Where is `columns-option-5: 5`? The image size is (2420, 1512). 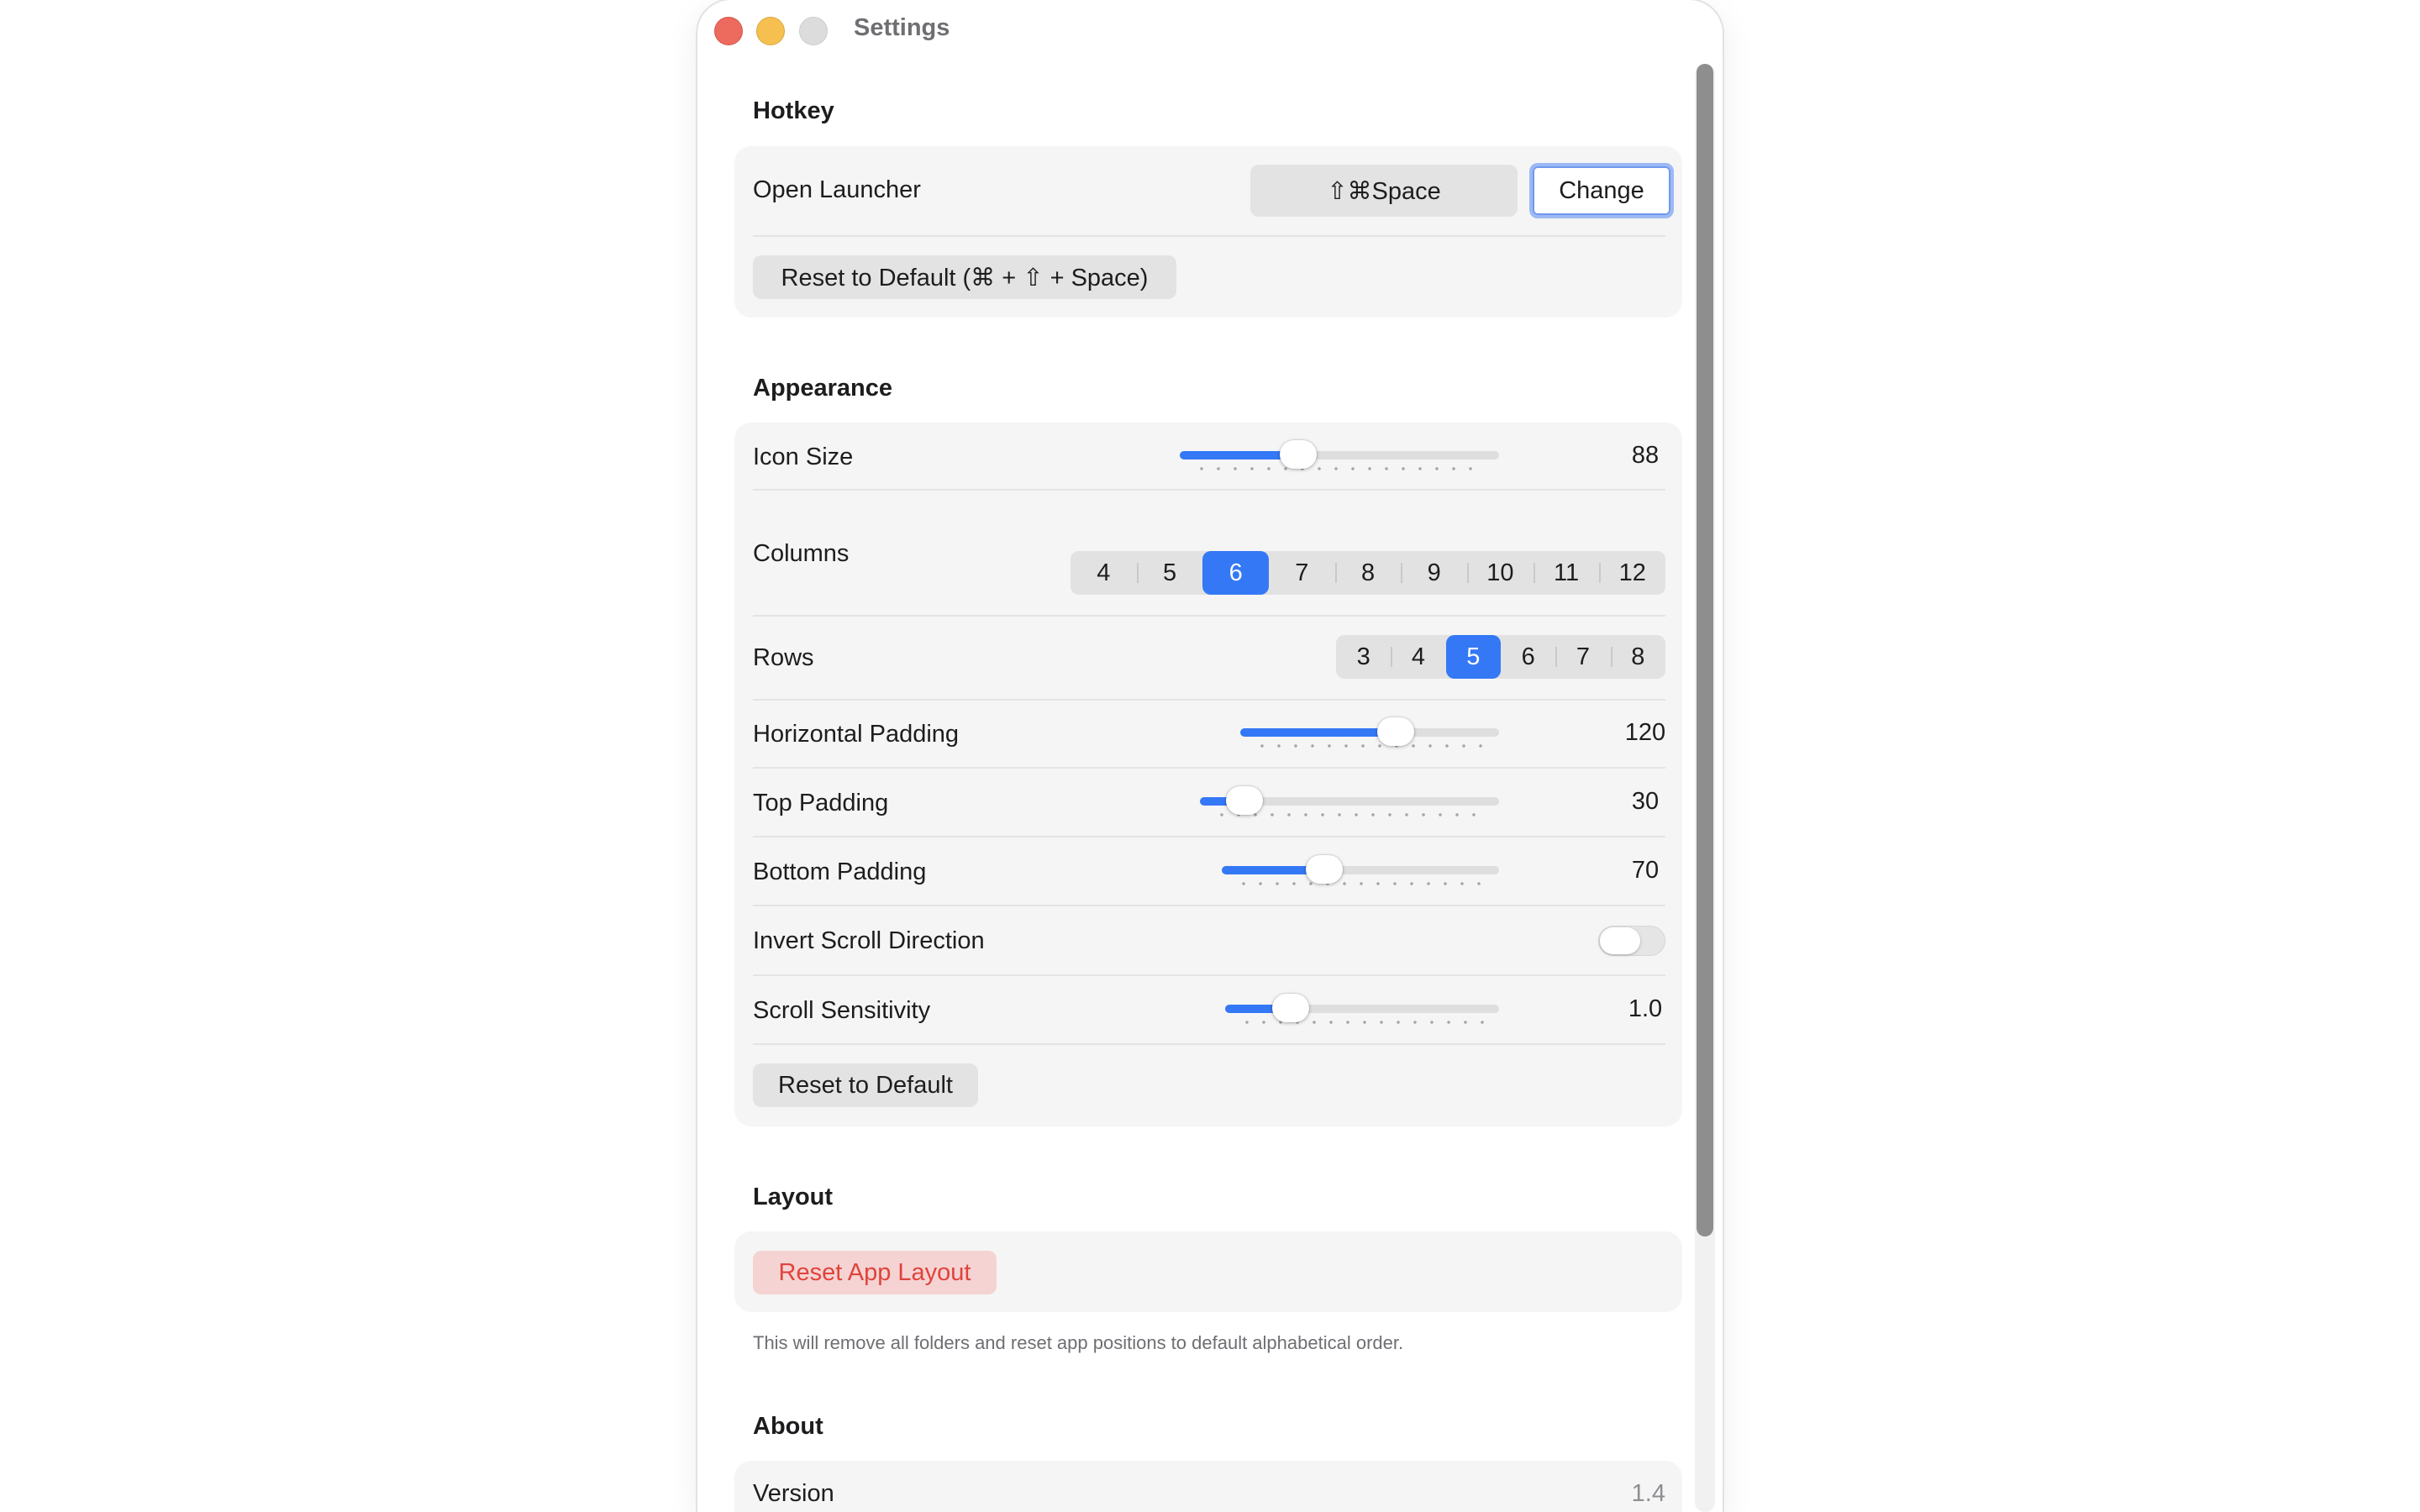
columns-option-5: 5 is located at coordinates (1169, 573).